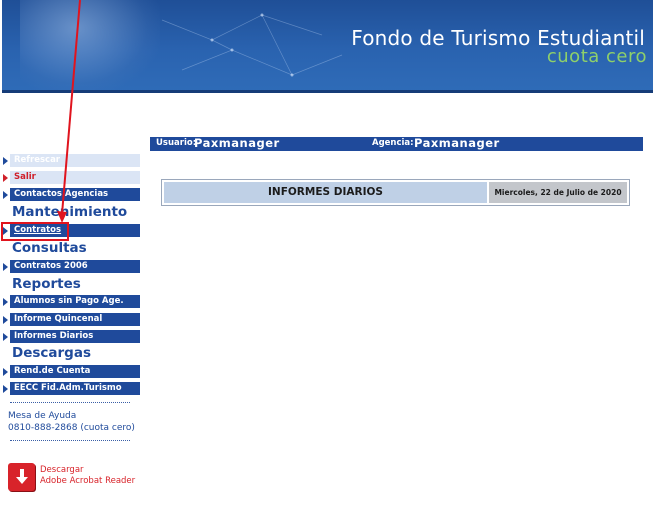 The width and height of the screenshot is (653, 510). Describe the element at coordinates (70, 212) in the screenshot. I see `section-heading-maintenance: Mantenimiento` at that location.